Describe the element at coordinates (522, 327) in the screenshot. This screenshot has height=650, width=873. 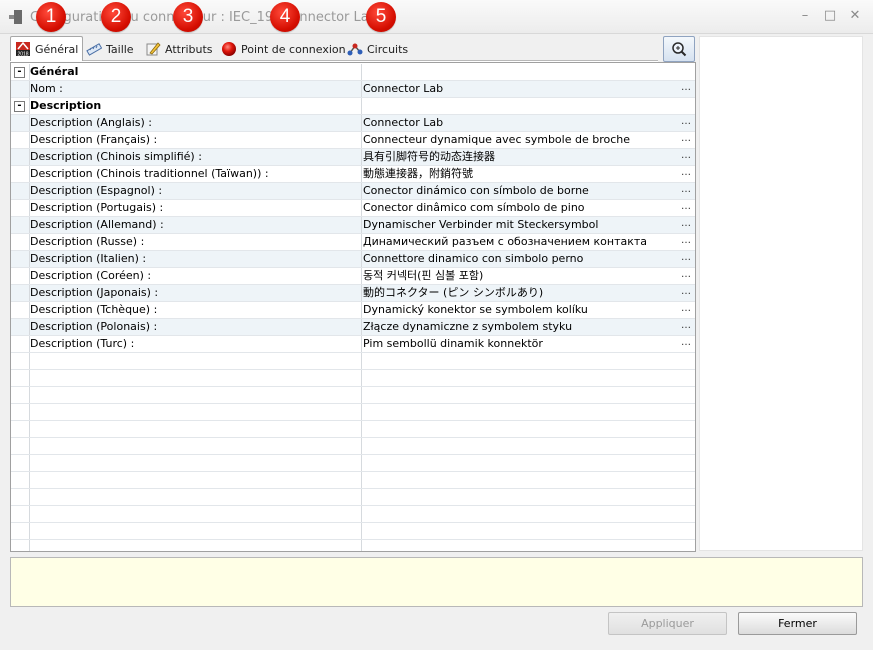
I see `property-value: Złącze dynamiczne z symbolem styku` at that location.